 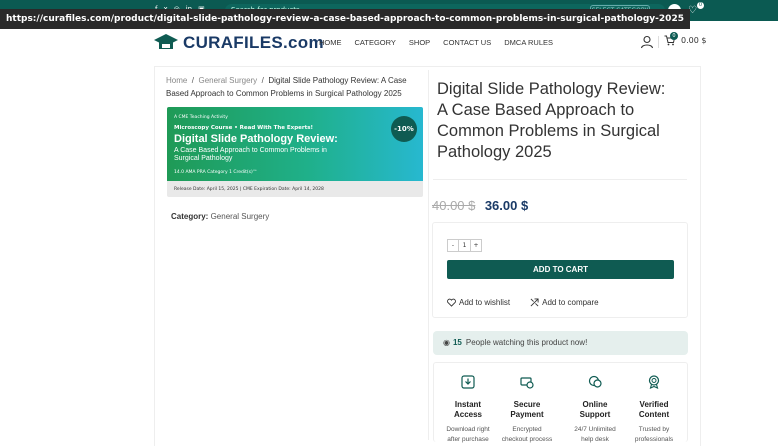 I want to click on logo-text: CURAFILES.com, so click(x=253, y=43).